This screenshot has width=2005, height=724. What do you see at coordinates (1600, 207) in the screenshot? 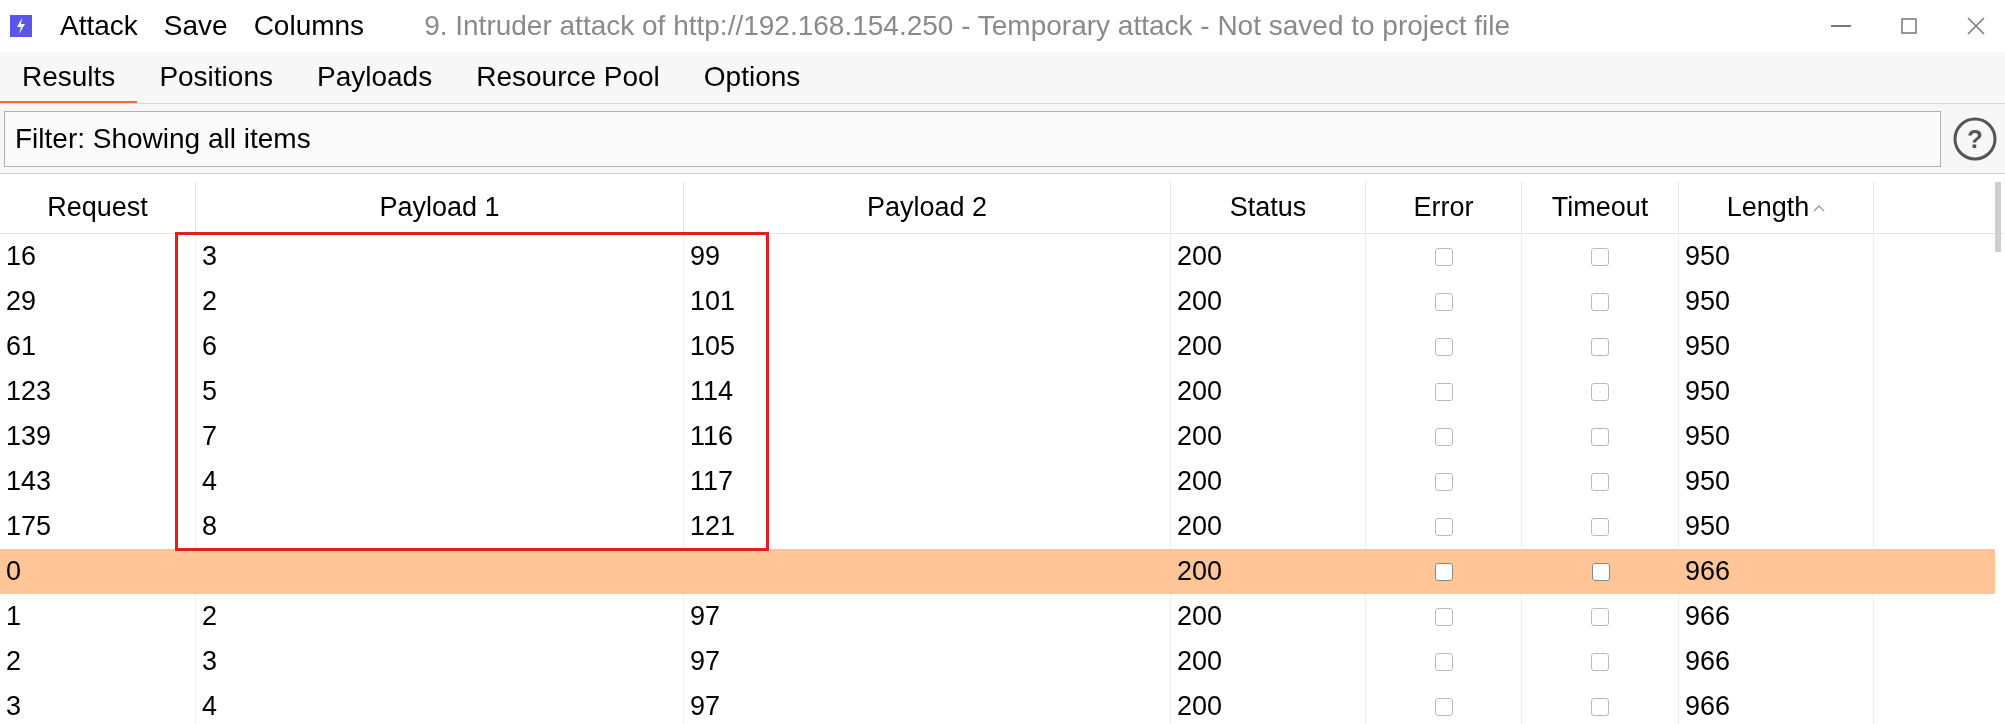
I see `column-header: Timeout` at bounding box center [1600, 207].